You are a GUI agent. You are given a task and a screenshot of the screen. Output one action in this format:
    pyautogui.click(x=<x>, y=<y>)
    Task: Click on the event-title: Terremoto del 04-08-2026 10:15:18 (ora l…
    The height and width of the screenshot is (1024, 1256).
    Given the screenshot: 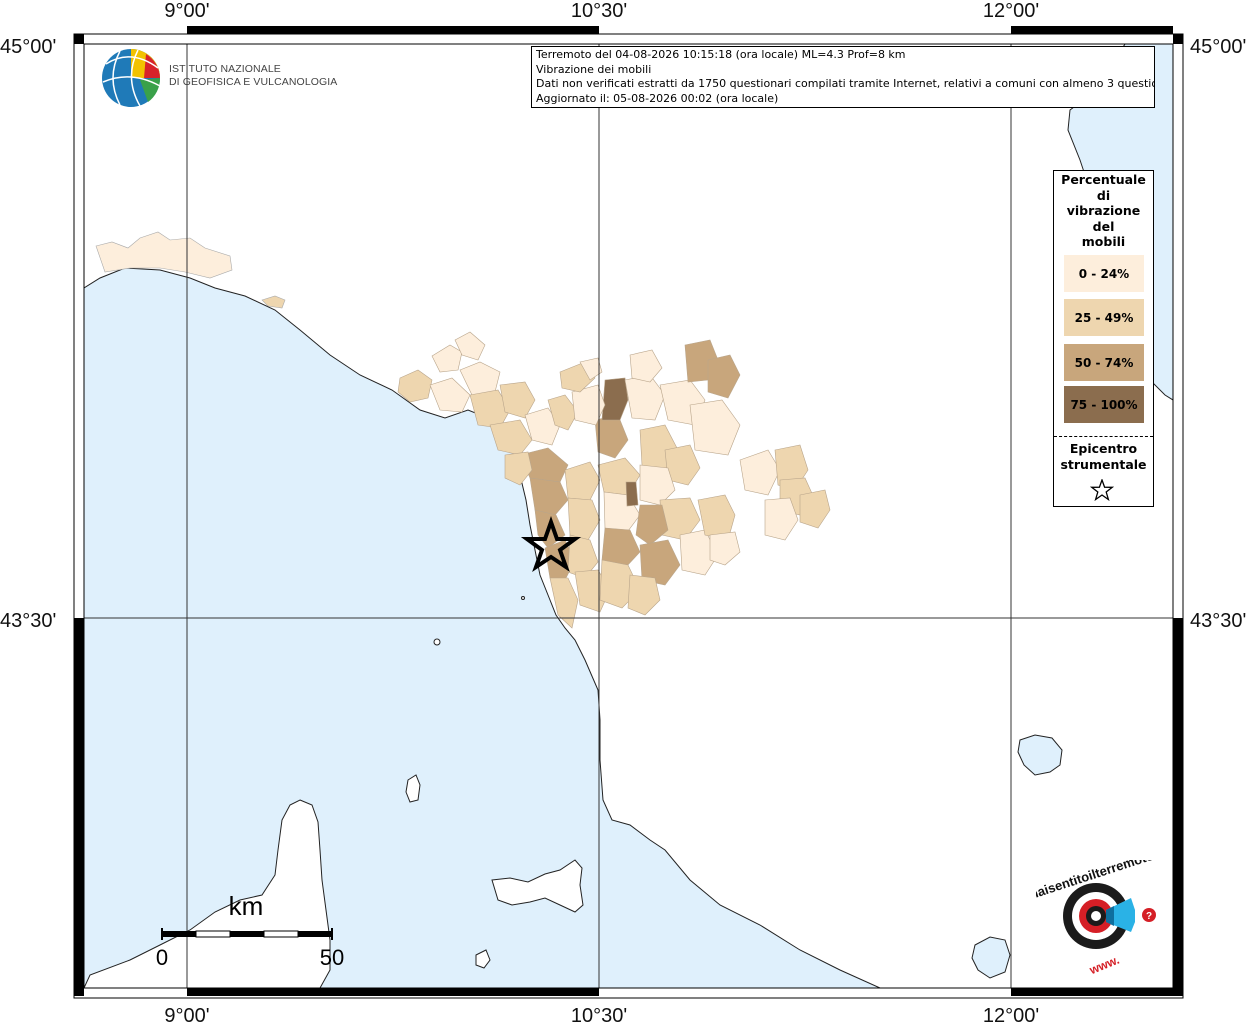 What is the action you would take?
    pyautogui.click(x=721, y=54)
    